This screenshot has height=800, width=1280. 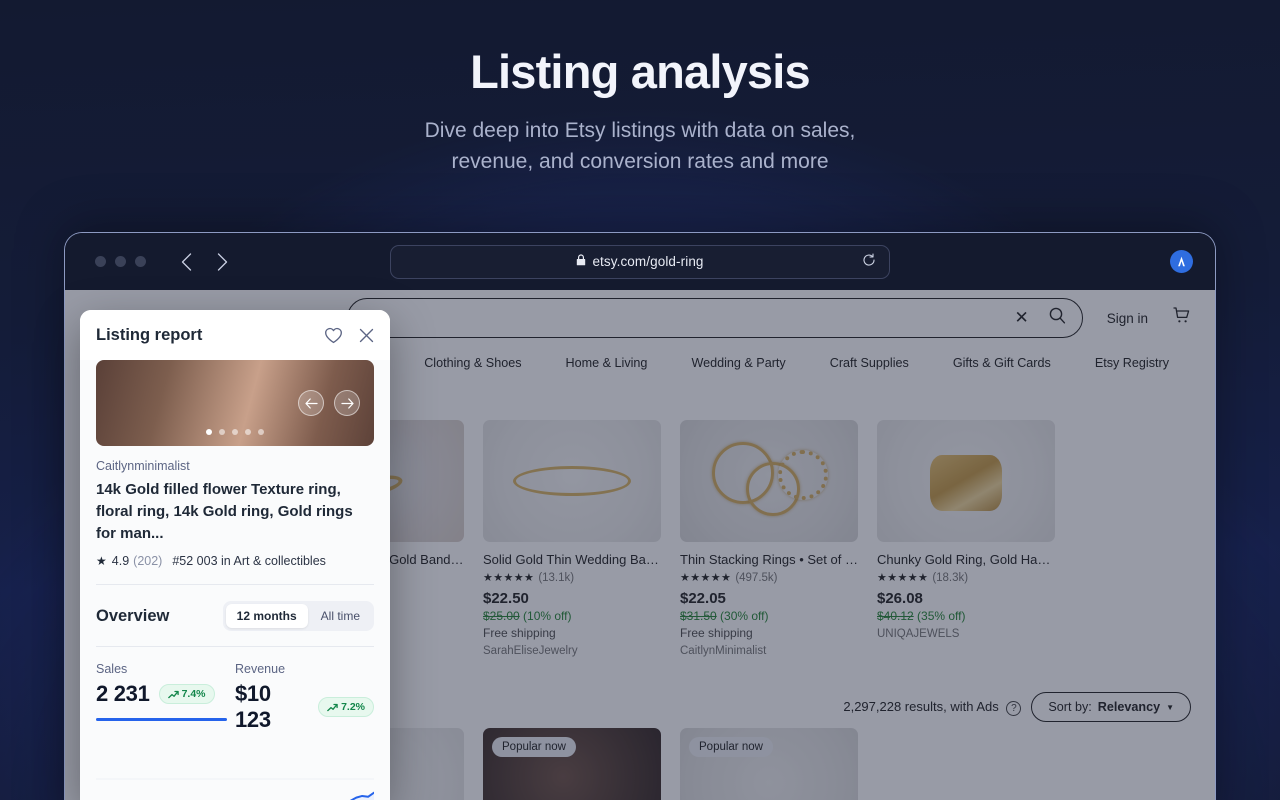 What do you see at coordinates (869, 261) in the screenshot?
I see `reload-icon` at bounding box center [869, 261].